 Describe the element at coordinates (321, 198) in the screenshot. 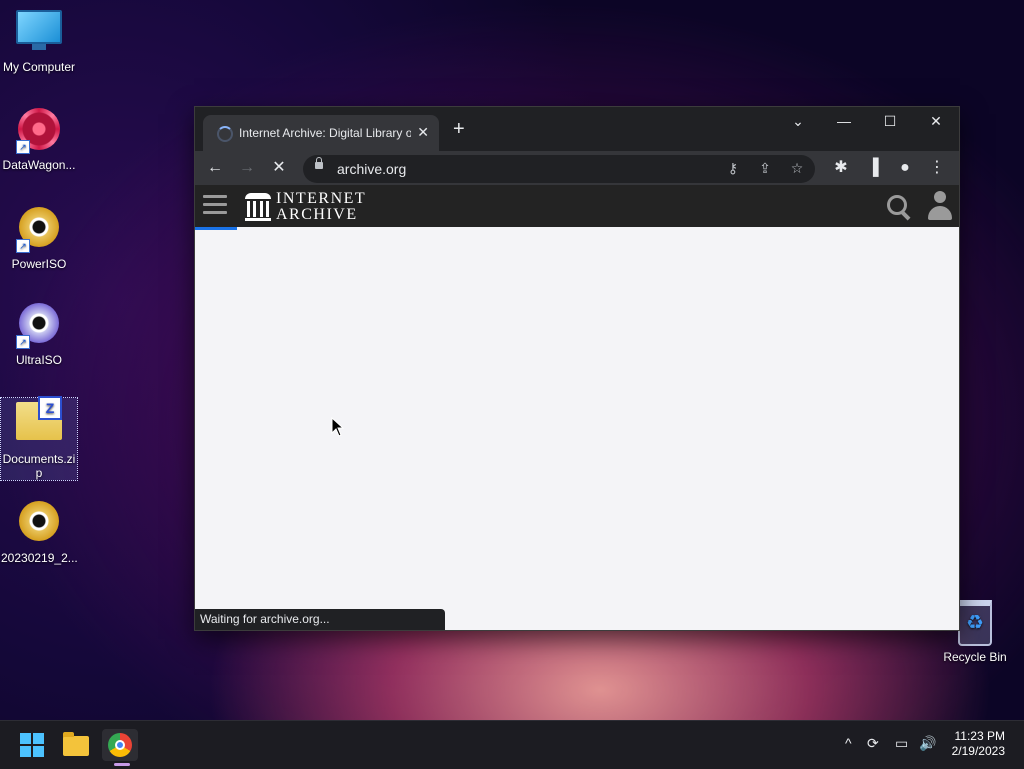

I see `logo-line-1: INTERNET` at that location.